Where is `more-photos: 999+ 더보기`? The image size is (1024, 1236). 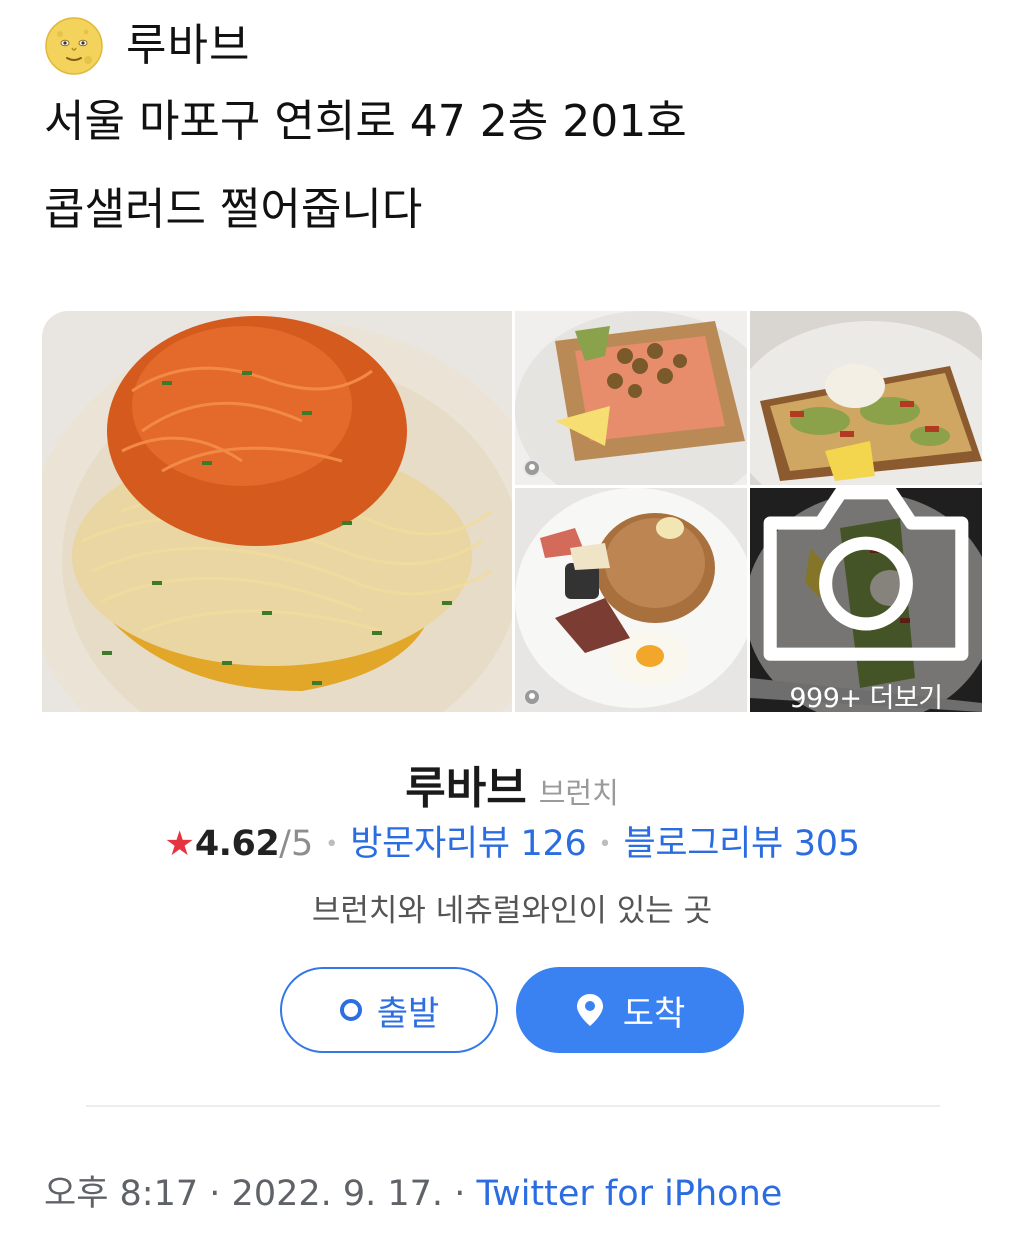
more-photos: 999+ 더보기 is located at coordinates (866, 600).